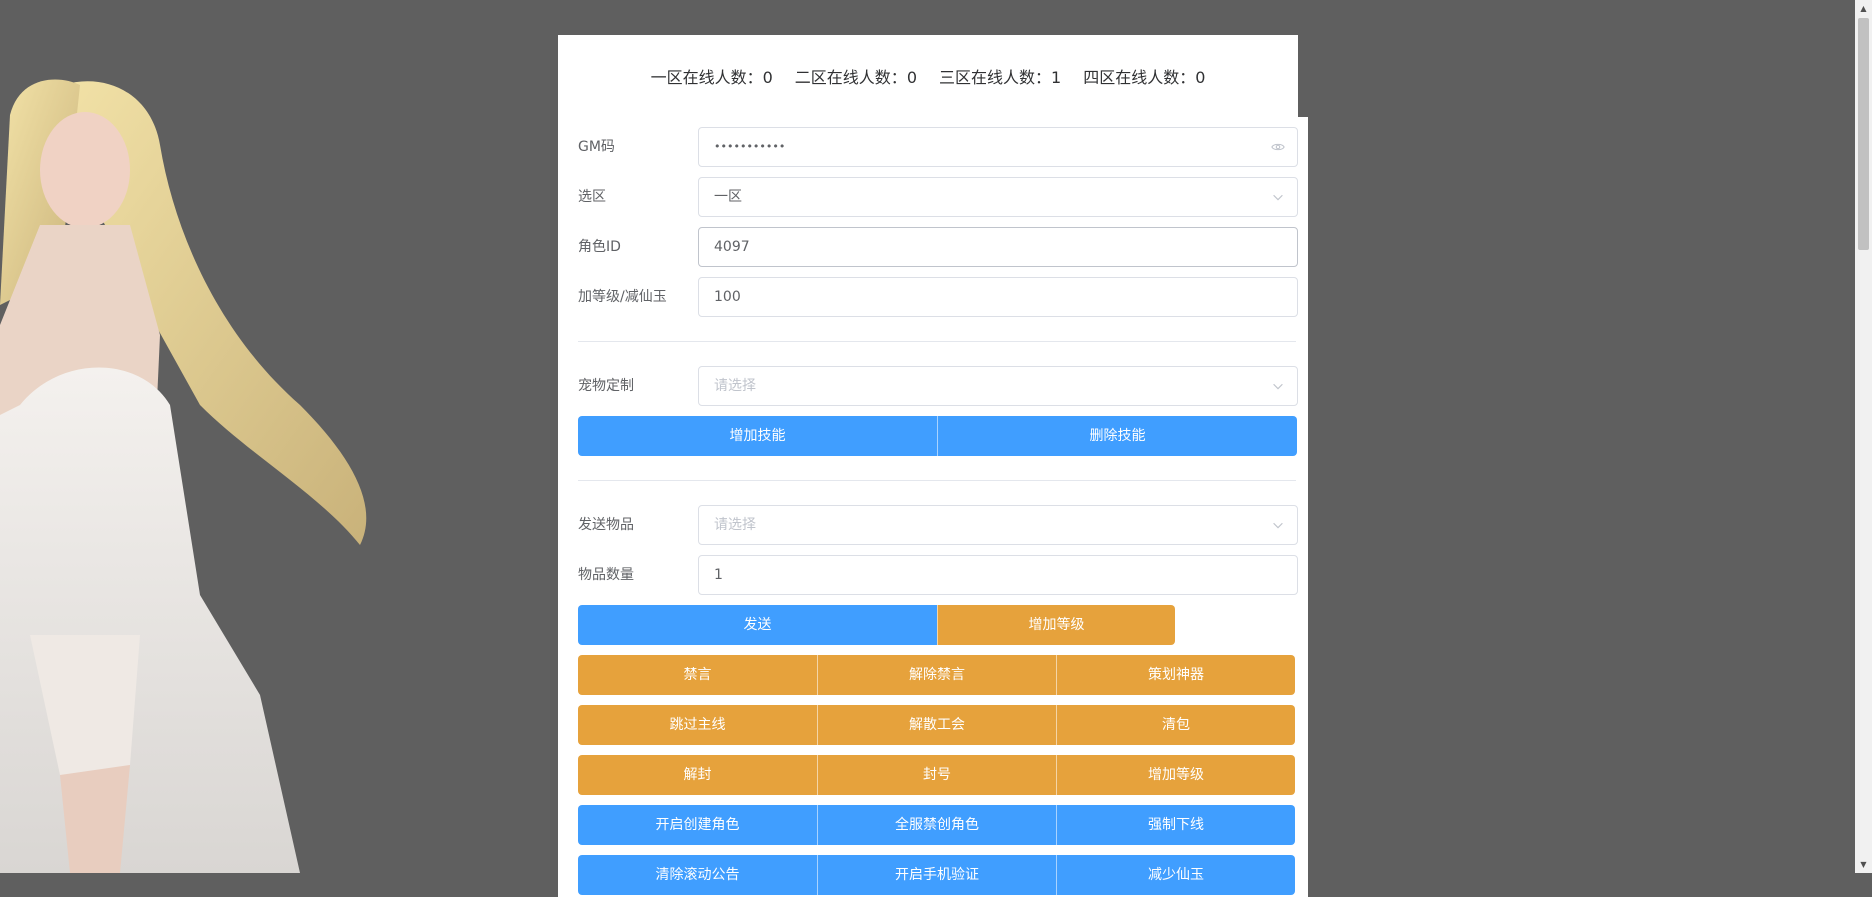  I want to click on global-ban-create-role-button: 全服禁创角色, so click(936, 825).